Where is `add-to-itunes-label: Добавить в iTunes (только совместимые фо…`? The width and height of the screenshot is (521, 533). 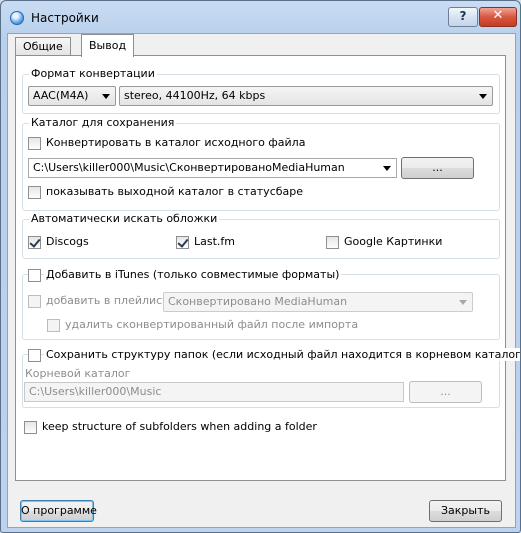
add-to-itunes-label: Добавить в iTunes (только совместимые фо… is located at coordinates (193, 274).